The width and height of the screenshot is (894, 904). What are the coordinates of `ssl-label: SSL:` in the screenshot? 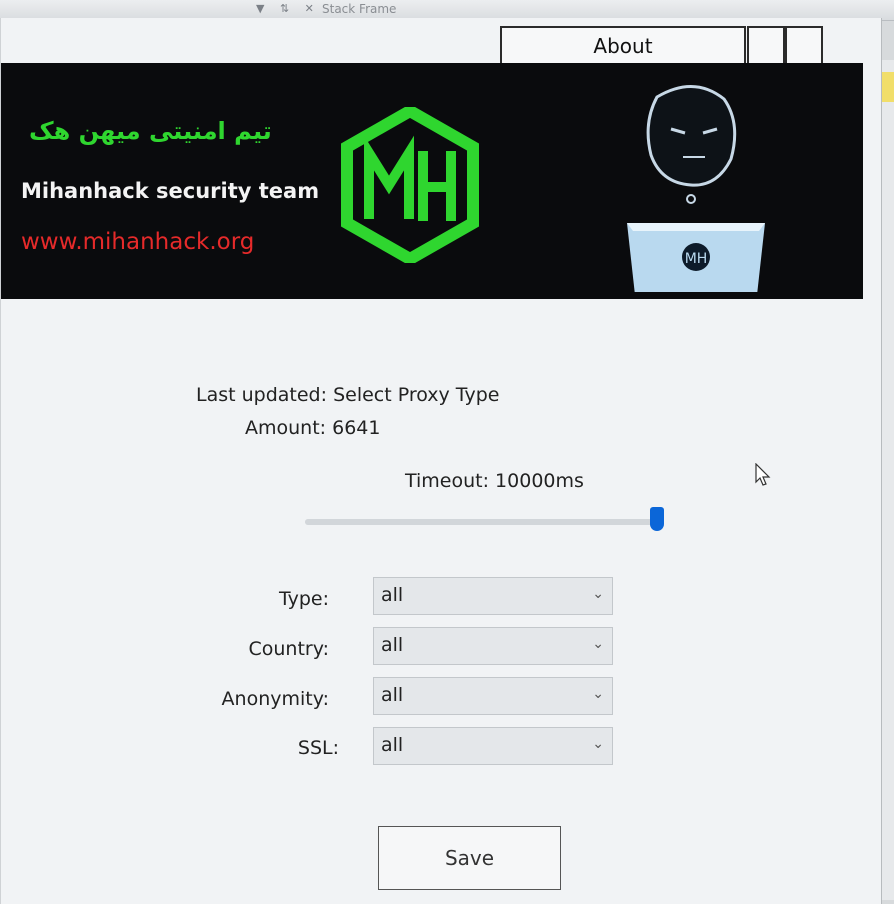 It's located at (318, 748).